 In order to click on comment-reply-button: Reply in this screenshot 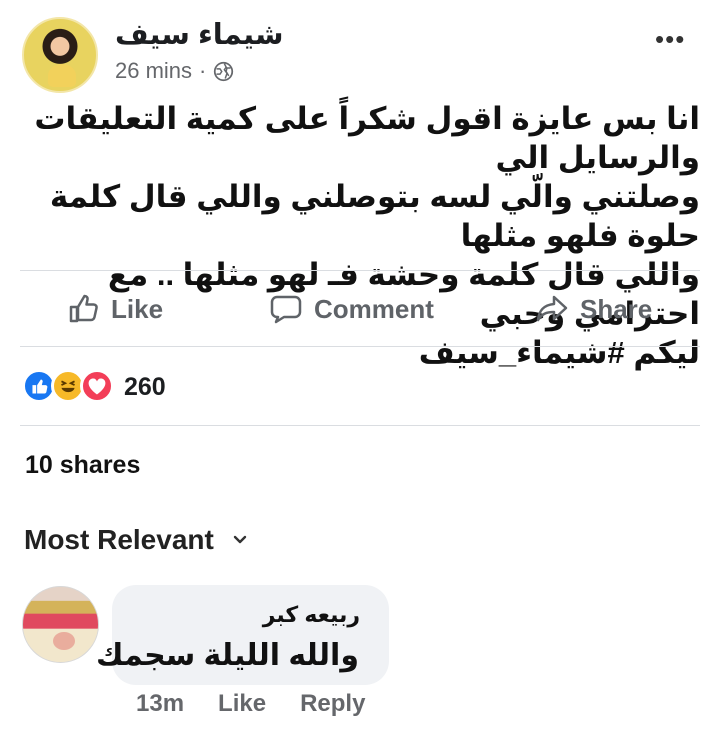, I will do `click(332, 704)`.